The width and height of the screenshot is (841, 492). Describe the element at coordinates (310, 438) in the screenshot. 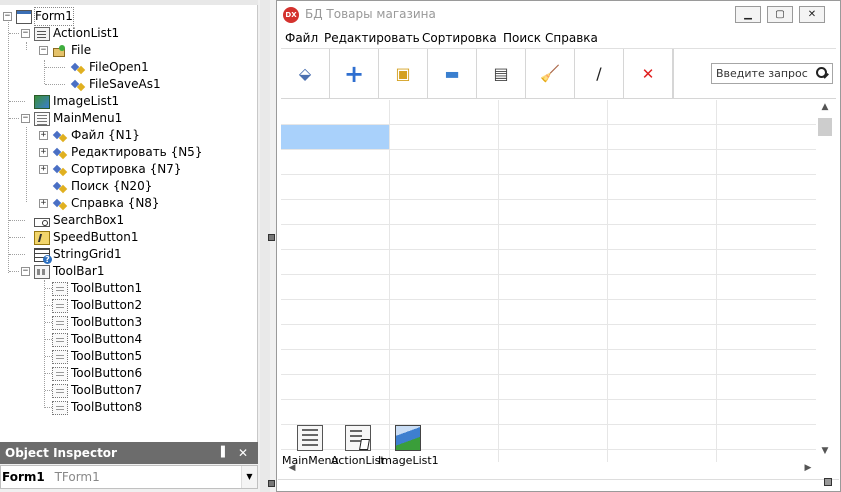

I see `main-menu-icon` at that location.